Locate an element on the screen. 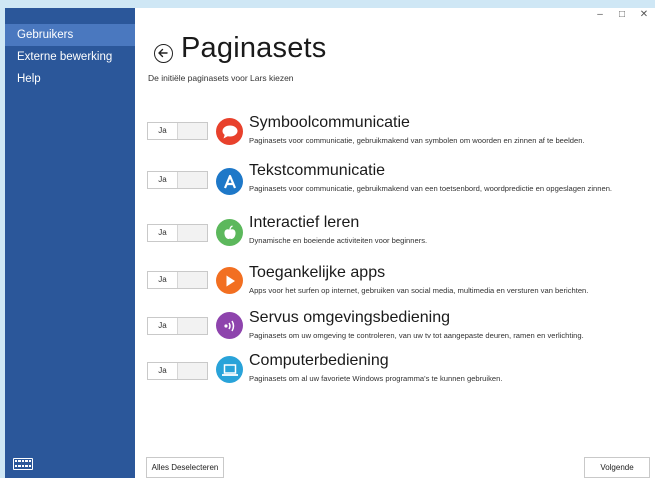 Image resolution: width=655 pixels, height=478 pixels. deselect-all-button: Alles Deselecteren is located at coordinates (185, 467).